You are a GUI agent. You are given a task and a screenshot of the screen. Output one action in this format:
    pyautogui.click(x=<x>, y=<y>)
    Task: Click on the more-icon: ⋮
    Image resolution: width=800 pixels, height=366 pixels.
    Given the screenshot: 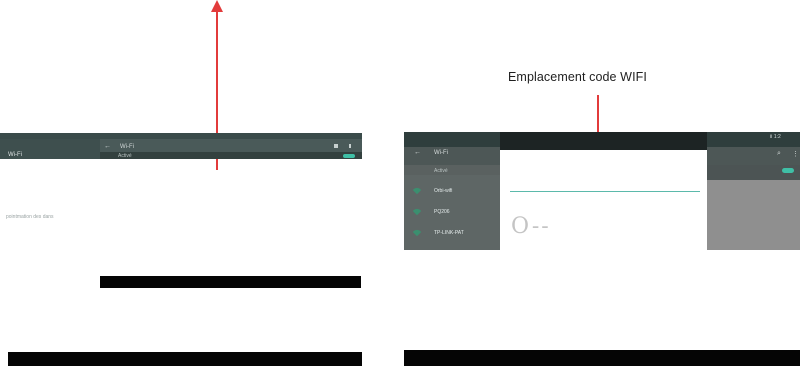 What is the action you would take?
    pyautogui.click(x=795, y=154)
    